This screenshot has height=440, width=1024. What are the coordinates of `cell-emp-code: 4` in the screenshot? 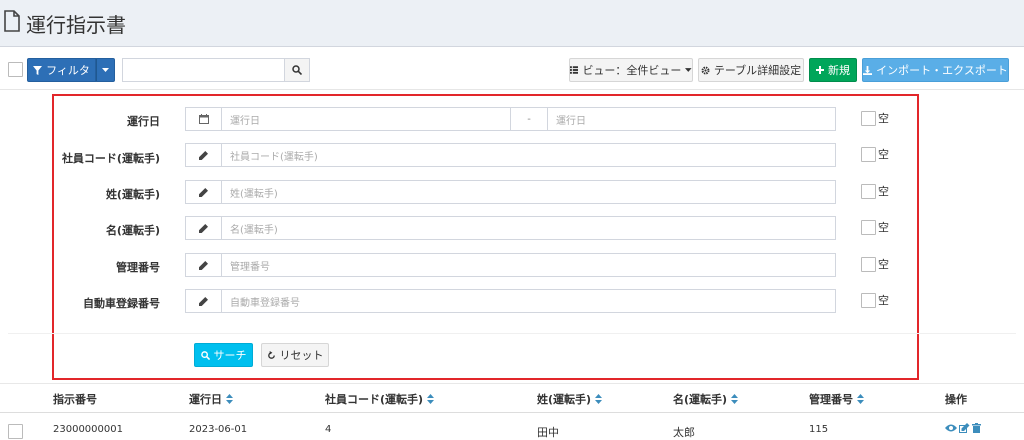 It's located at (328, 429).